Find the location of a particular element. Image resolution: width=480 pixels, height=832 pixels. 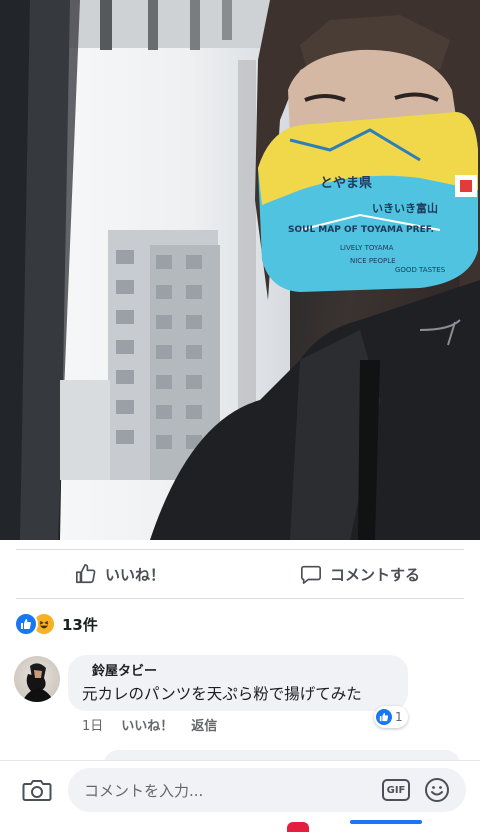

comment-meta: 1日 いいね！ 返信 is located at coordinates (149, 724).